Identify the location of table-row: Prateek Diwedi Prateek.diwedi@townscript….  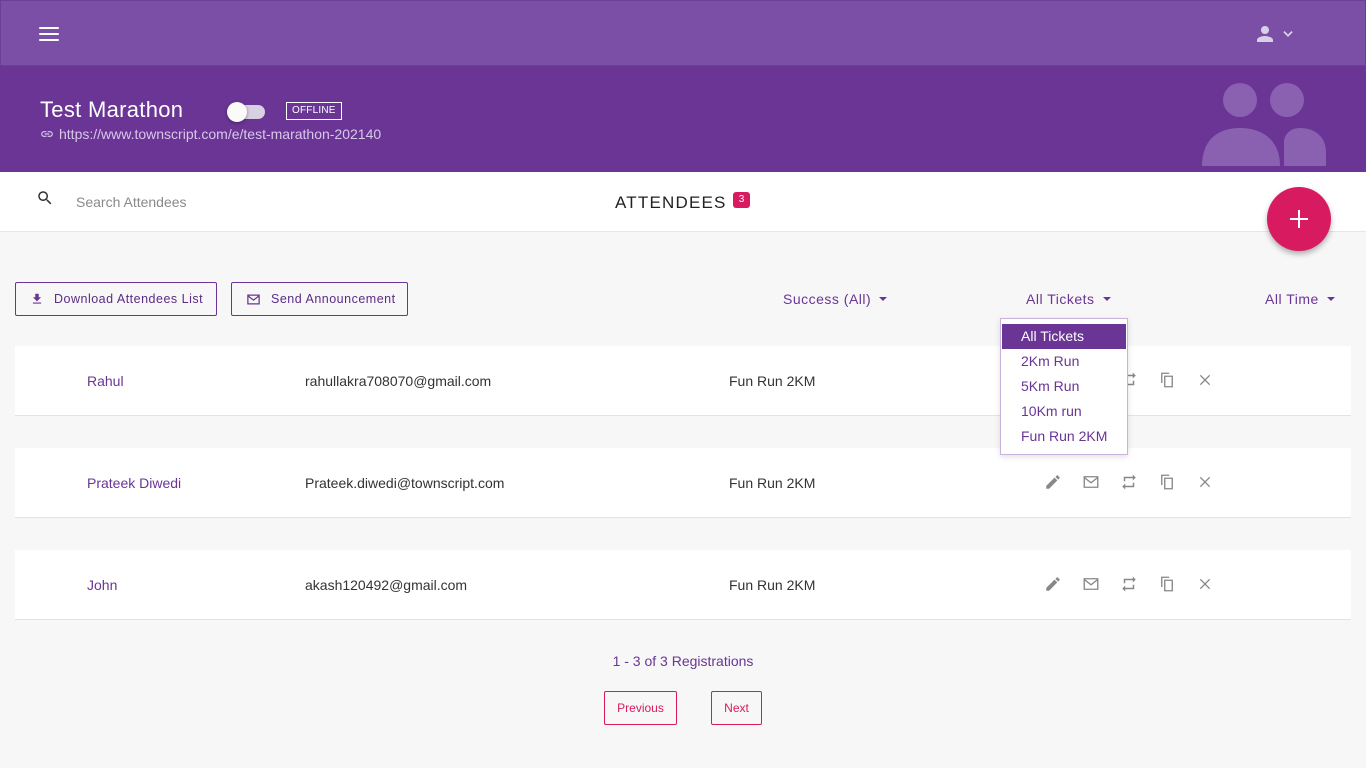
(683, 483).